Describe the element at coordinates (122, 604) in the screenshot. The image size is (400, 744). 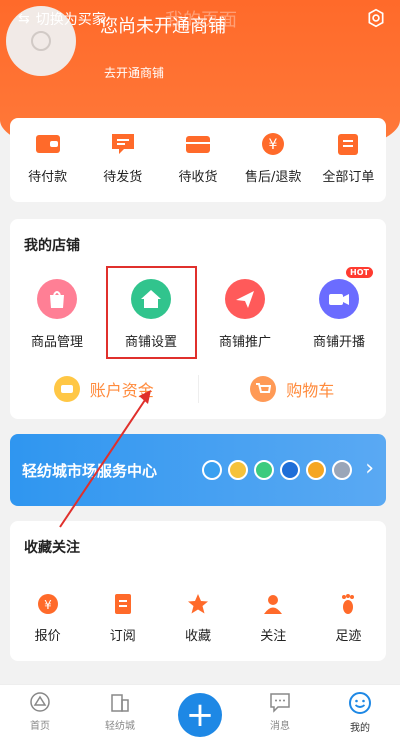
I see `doc-icon` at that location.